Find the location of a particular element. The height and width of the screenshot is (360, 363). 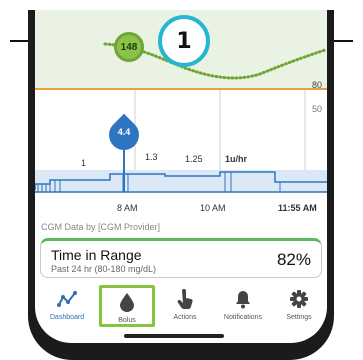

tir-title: Time in Range is located at coordinates (96, 255).